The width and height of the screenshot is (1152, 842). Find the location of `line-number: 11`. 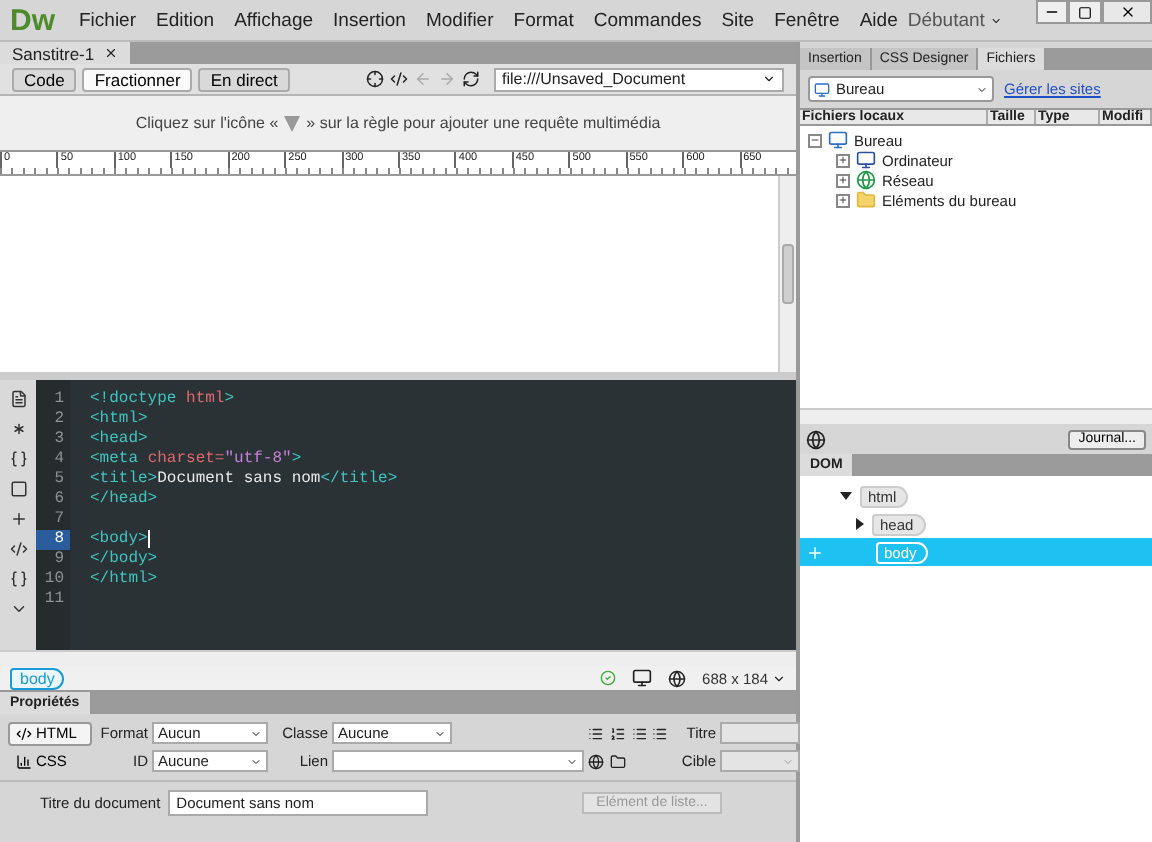

line-number: 11 is located at coordinates (54, 600).